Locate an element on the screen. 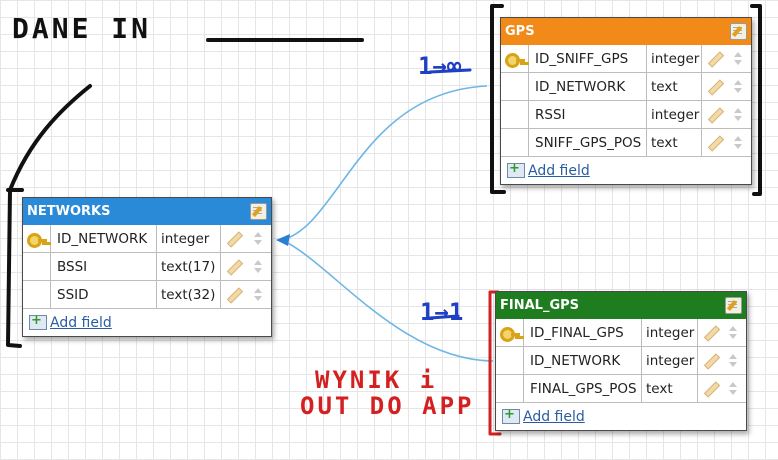 Image resolution: width=778 pixels, height=460 pixels. table-row: FINAL_GPS_POS text is located at coordinates (621, 389).